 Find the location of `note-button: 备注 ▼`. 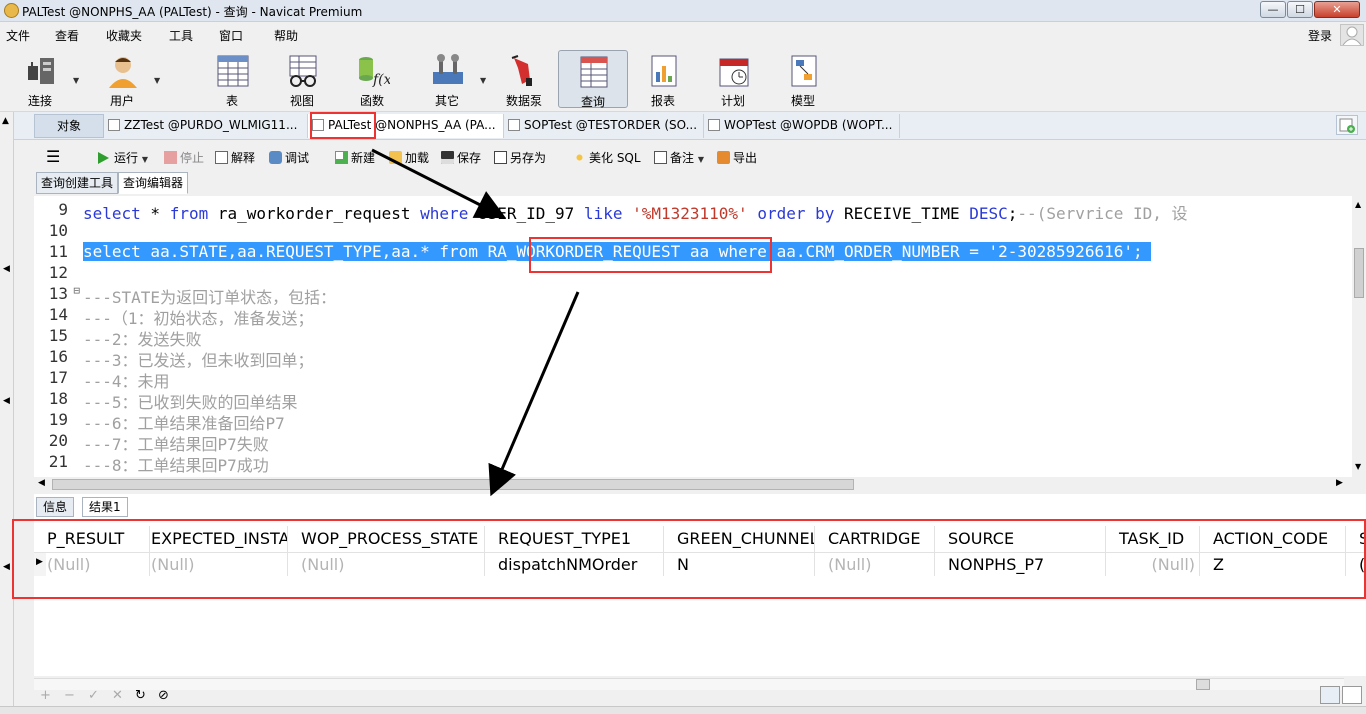

note-button: 备注 ▼ is located at coordinates (679, 157).